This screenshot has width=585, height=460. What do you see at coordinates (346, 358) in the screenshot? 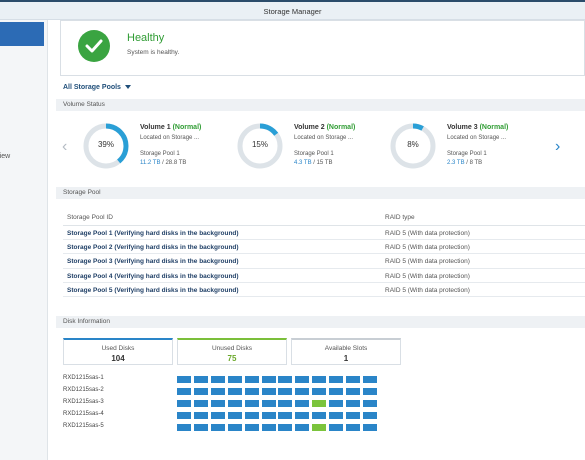
I see `available-slots-count: 1` at bounding box center [346, 358].